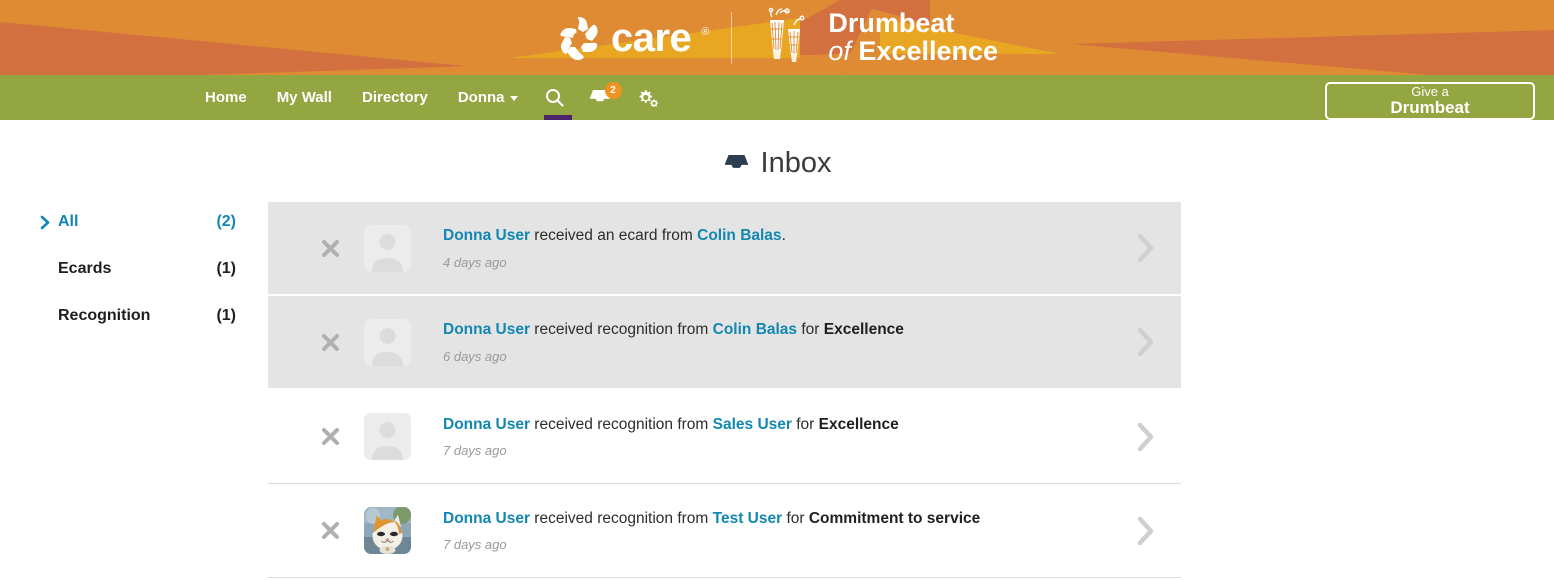 This screenshot has width=1554, height=580. What do you see at coordinates (304, 97) in the screenshot?
I see `nav-item-my-wall: My Wall` at bounding box center [304, 97].